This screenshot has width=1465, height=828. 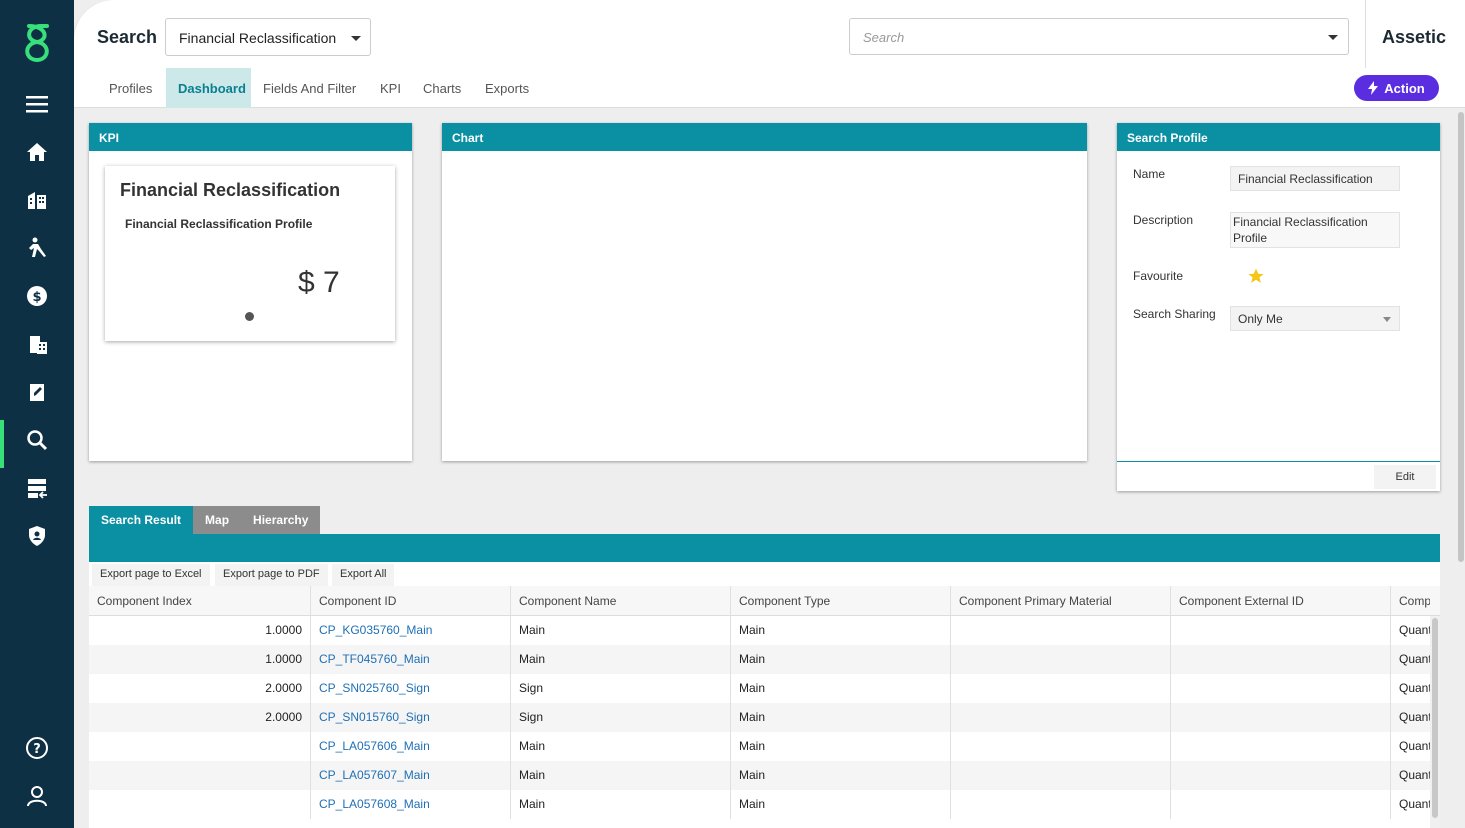 I want to click on export-excel-button: Export page to Excel, so click(x=151, y=575).